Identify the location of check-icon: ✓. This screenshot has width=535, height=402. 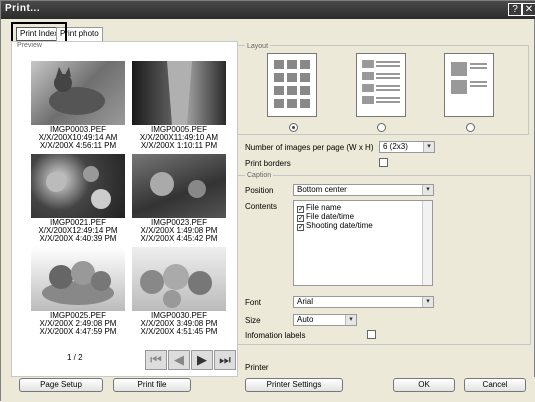
(300, 227).